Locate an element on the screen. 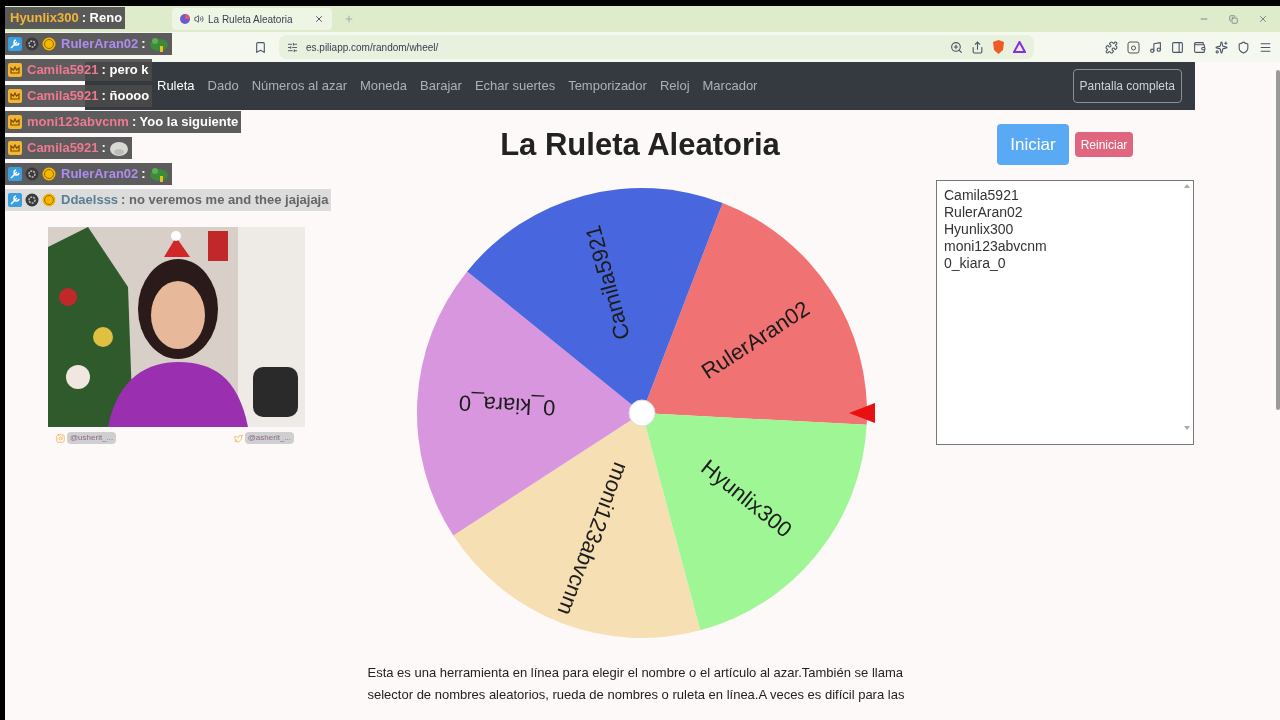 The width and height of the screenshot is (1280, 720). sparkle-icon is located at coordinates (1221, 47).